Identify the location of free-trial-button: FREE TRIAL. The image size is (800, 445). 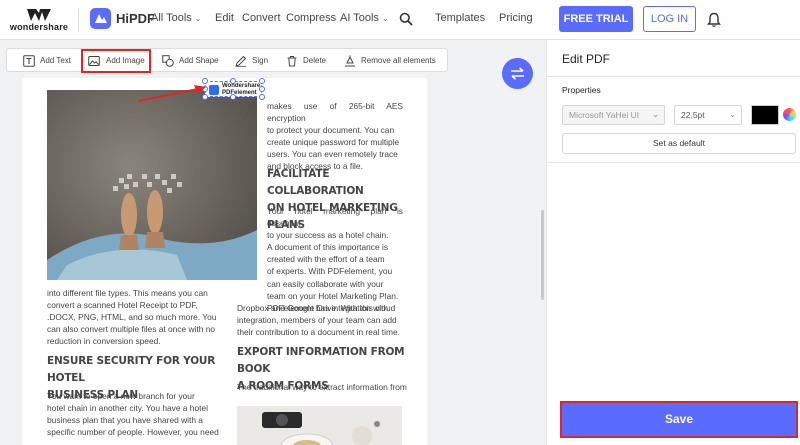
(596, 19).